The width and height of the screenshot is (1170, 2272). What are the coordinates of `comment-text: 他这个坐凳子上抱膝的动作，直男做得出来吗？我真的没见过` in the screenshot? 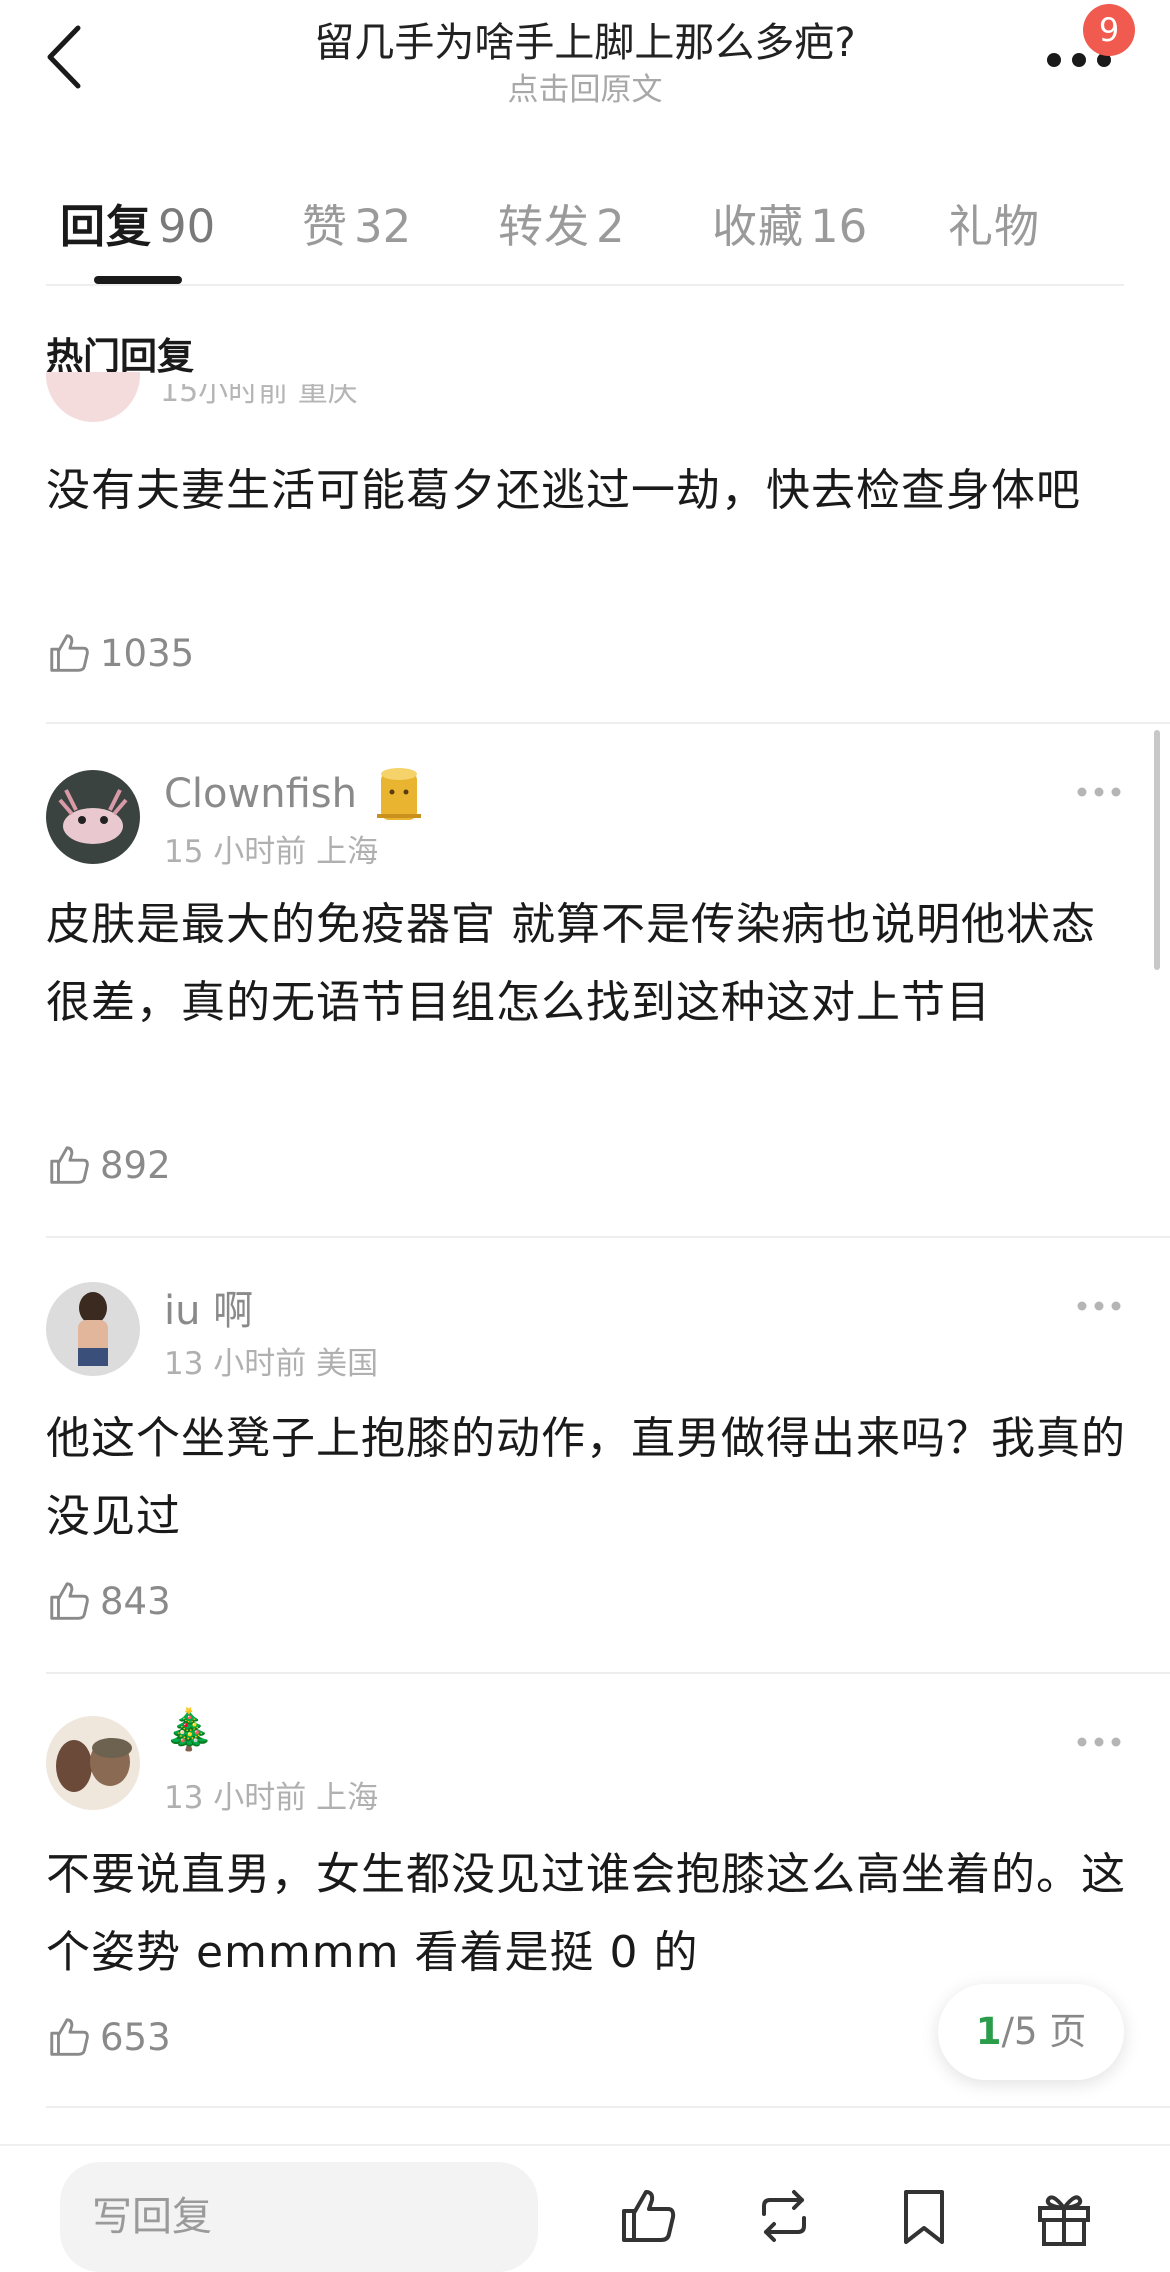 It's located at (586, 1477).